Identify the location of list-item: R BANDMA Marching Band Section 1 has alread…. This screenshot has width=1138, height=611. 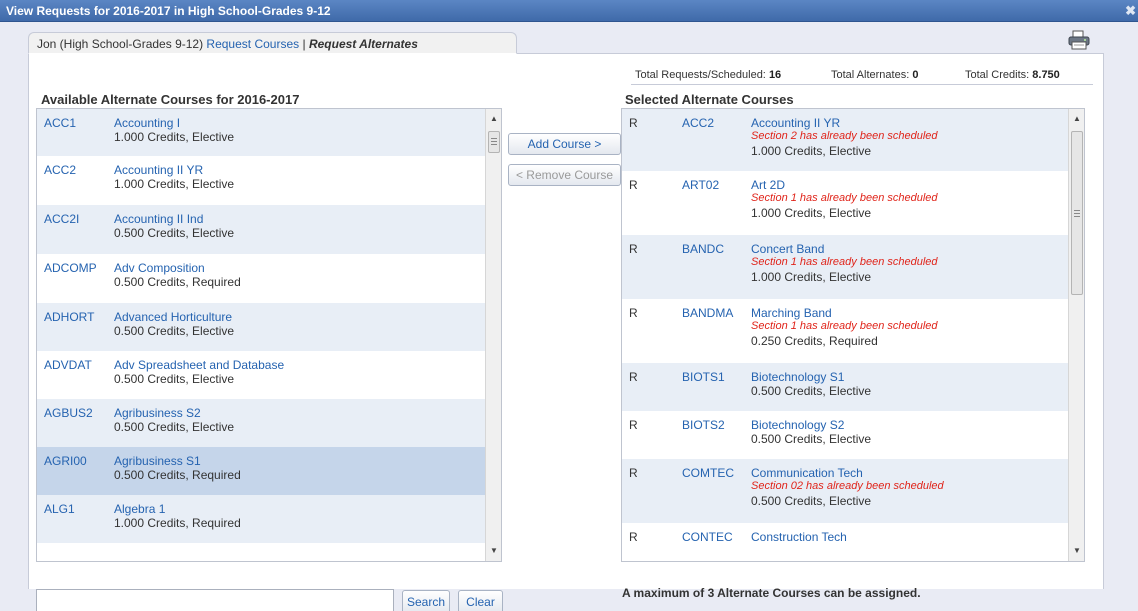
(845, 331).